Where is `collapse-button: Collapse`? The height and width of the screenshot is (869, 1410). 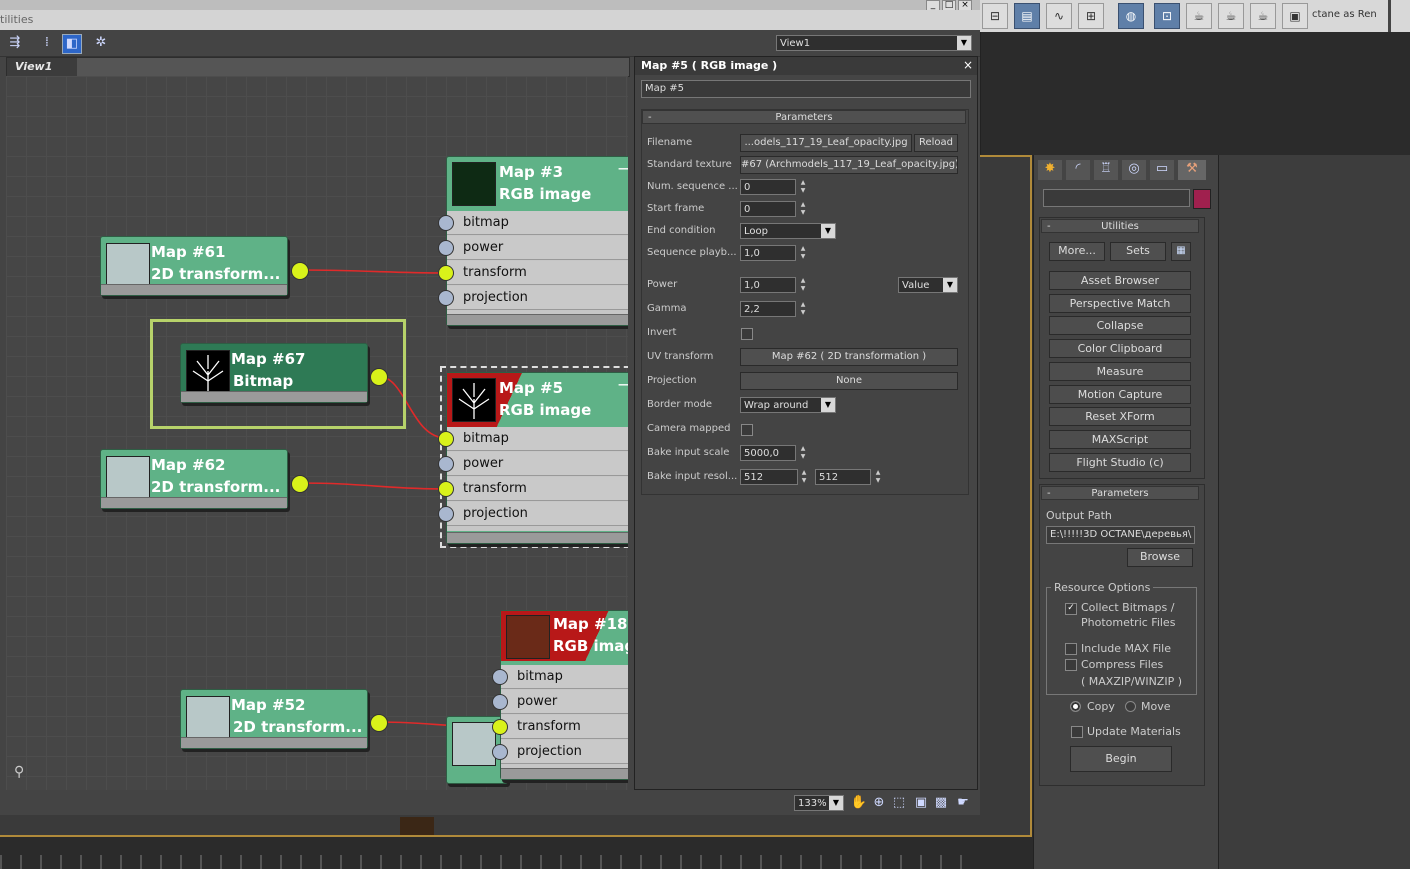
collapse-button: Collapse is located at coordinates (1120, 325).